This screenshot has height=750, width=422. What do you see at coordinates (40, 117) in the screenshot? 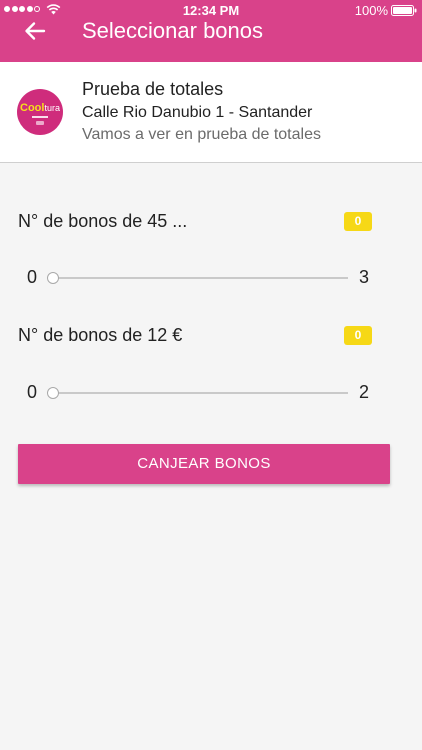
I see `logo-decoration` at bounding box center [40, 117].